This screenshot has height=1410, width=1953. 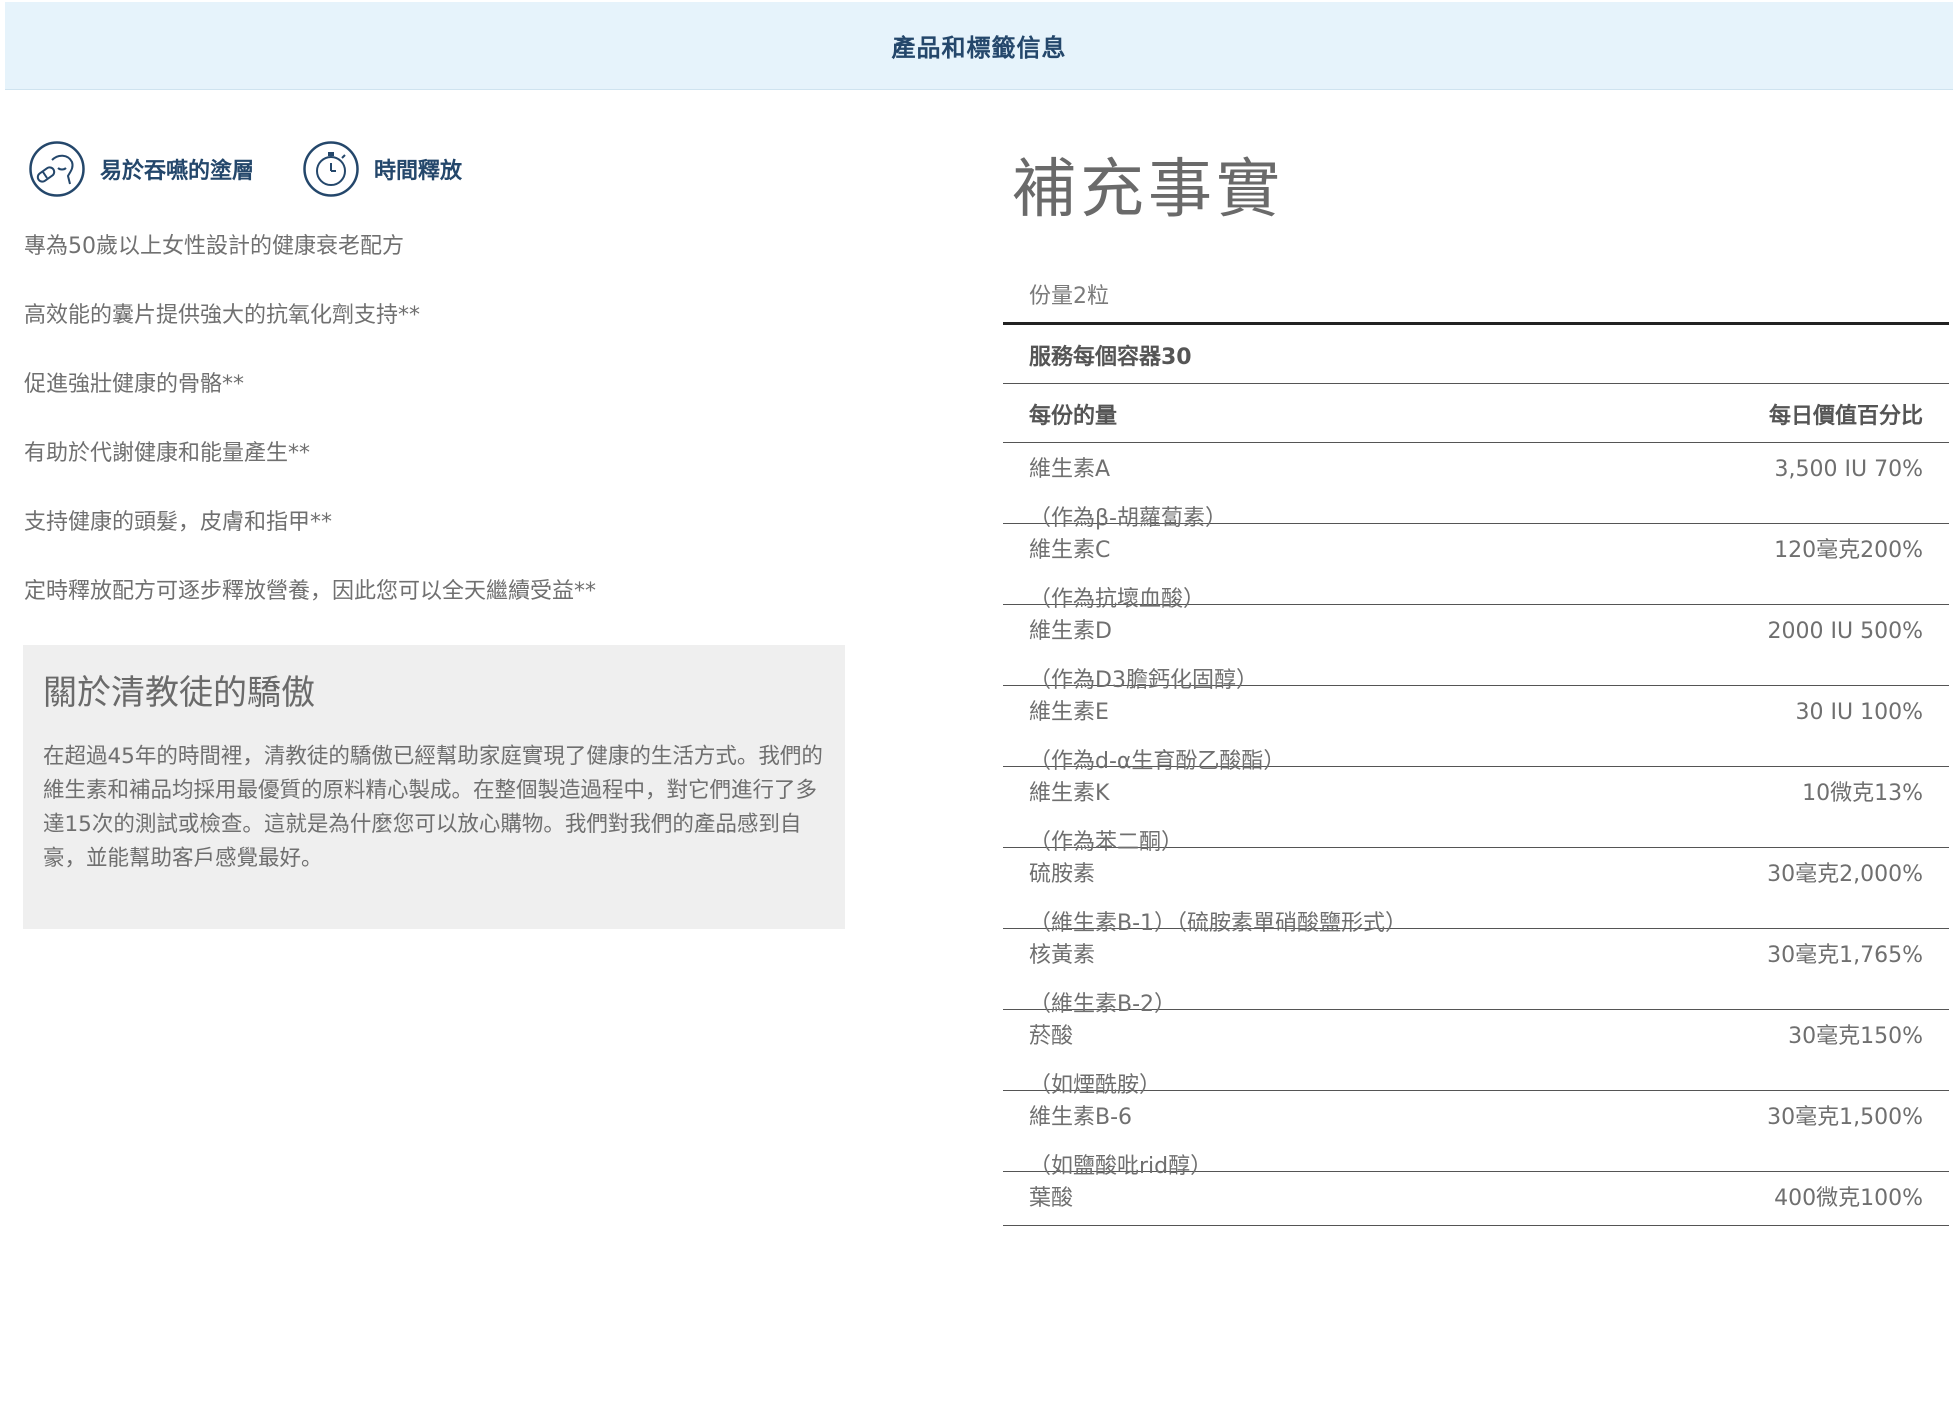 I want to click on stopwatch-icon, so click(x=331, y=169).